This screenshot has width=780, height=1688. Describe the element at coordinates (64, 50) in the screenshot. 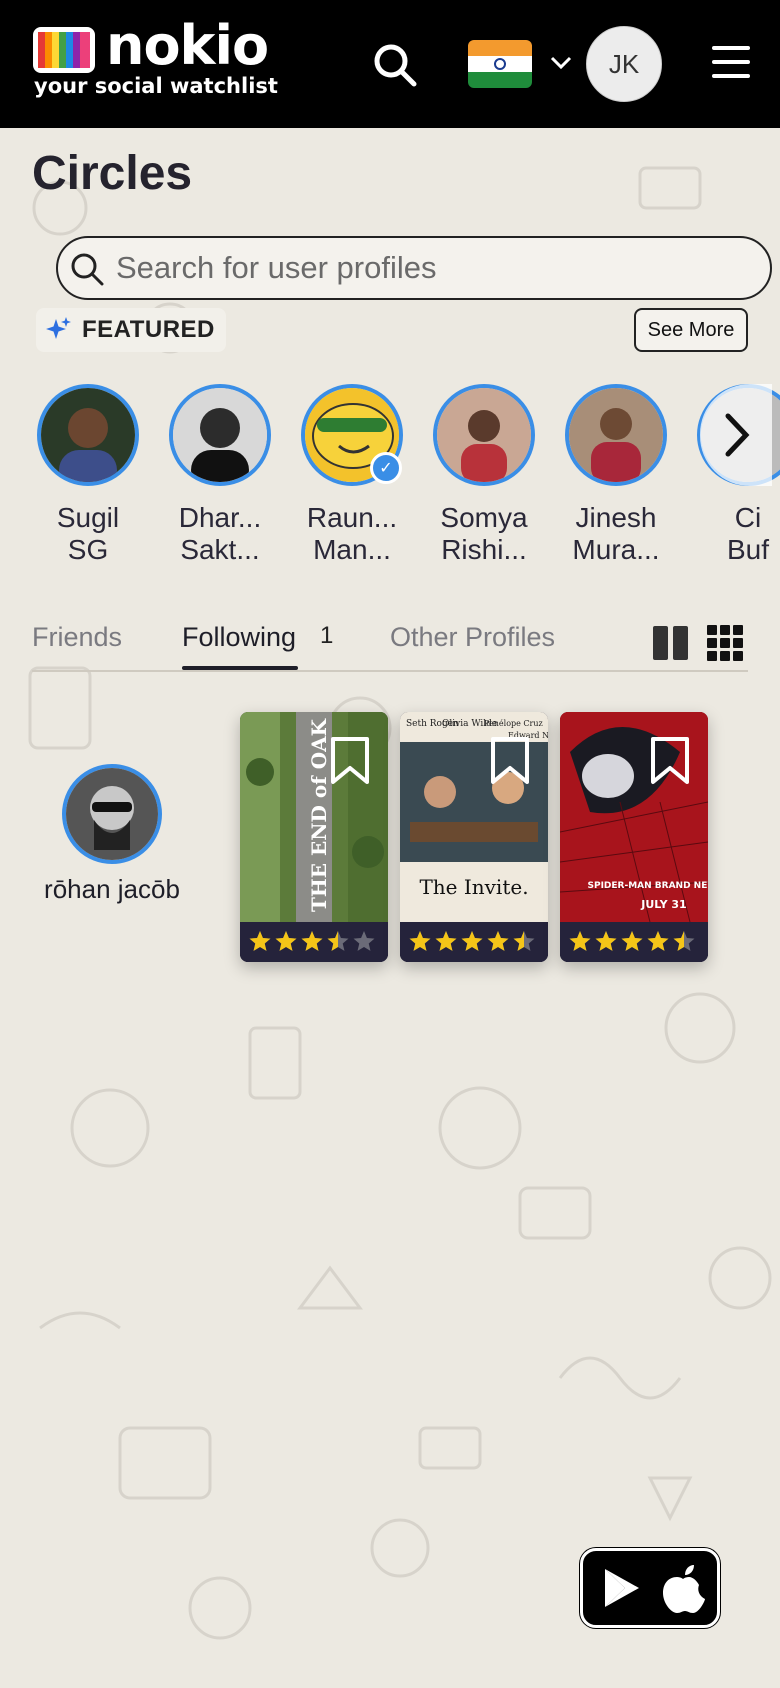

I see `tv-logo-icon` at that location.